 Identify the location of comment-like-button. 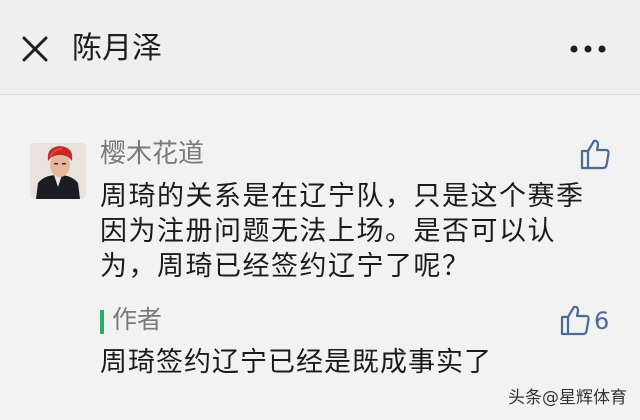
(595, 154).